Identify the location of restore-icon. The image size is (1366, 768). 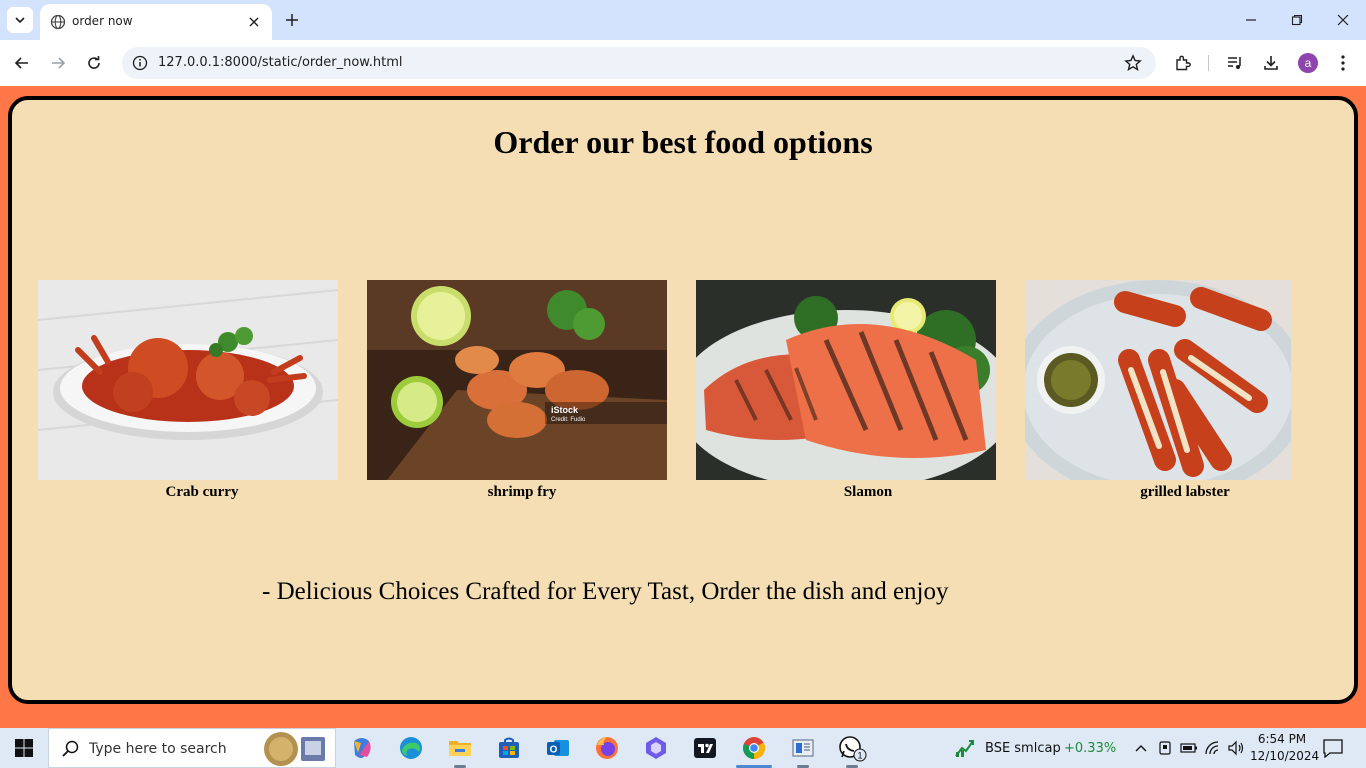
(1297, 20).